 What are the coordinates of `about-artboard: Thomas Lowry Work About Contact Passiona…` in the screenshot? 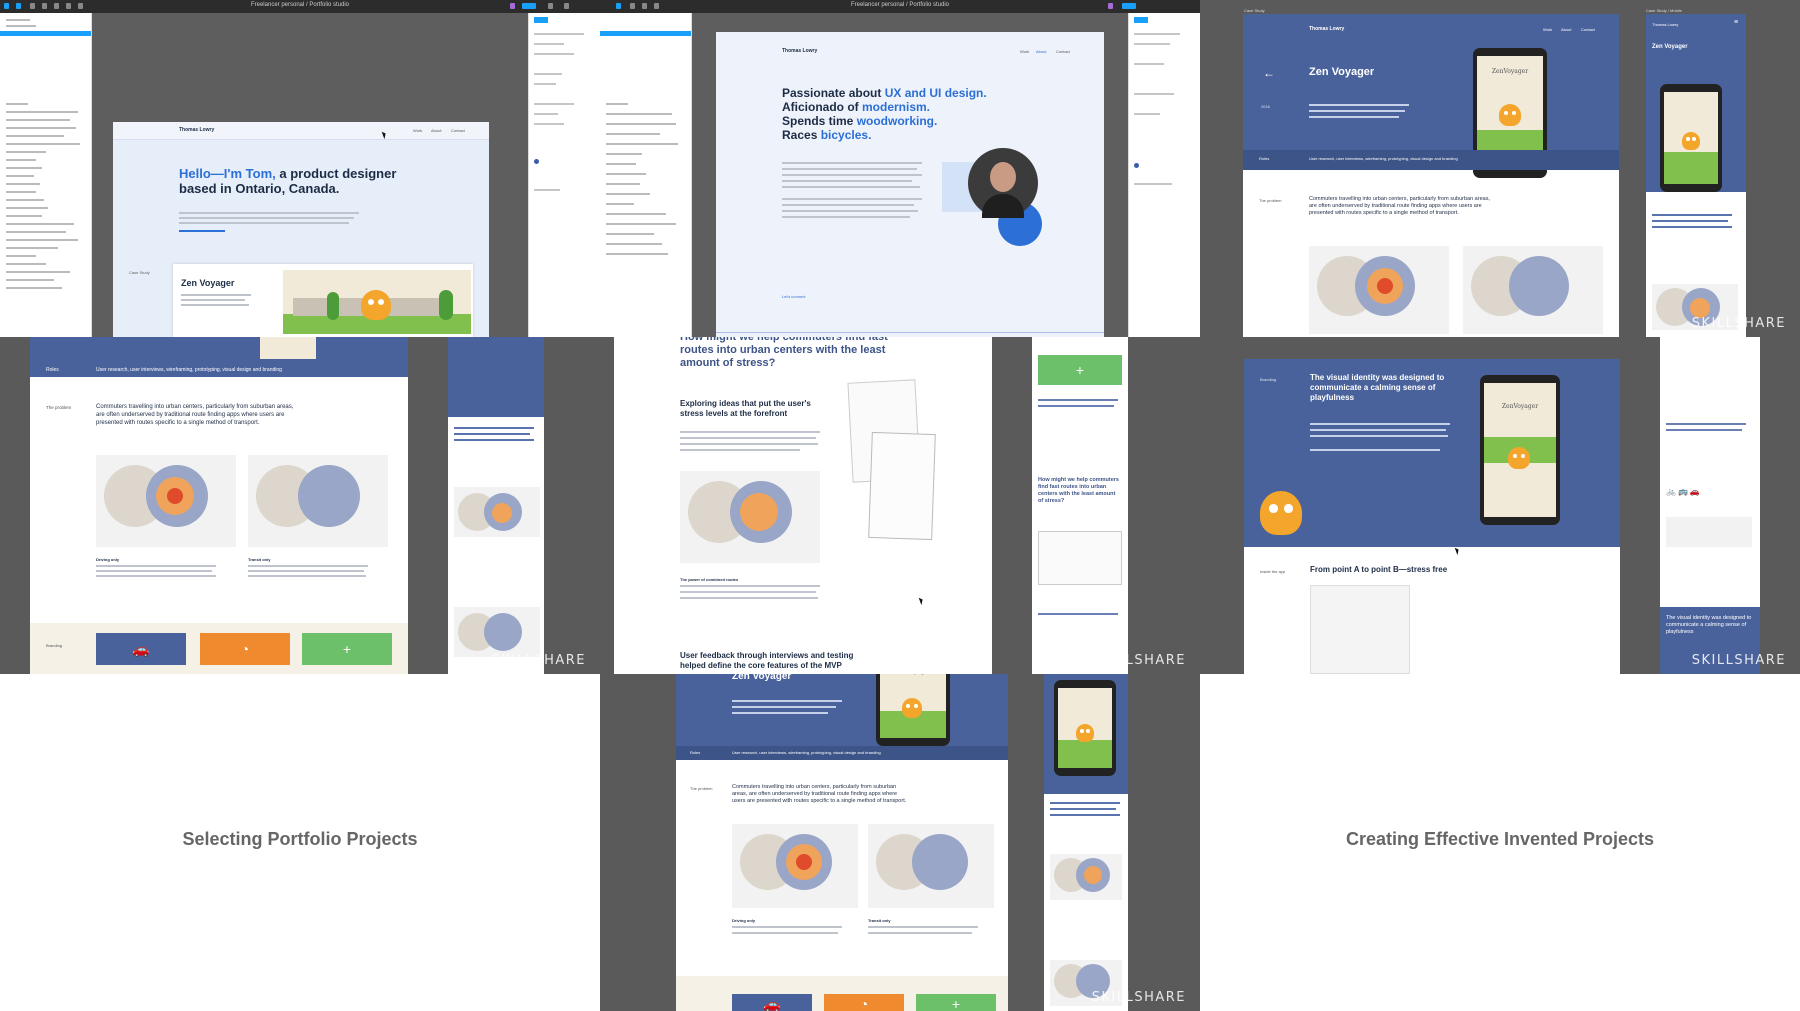 It's located at (910, 184).